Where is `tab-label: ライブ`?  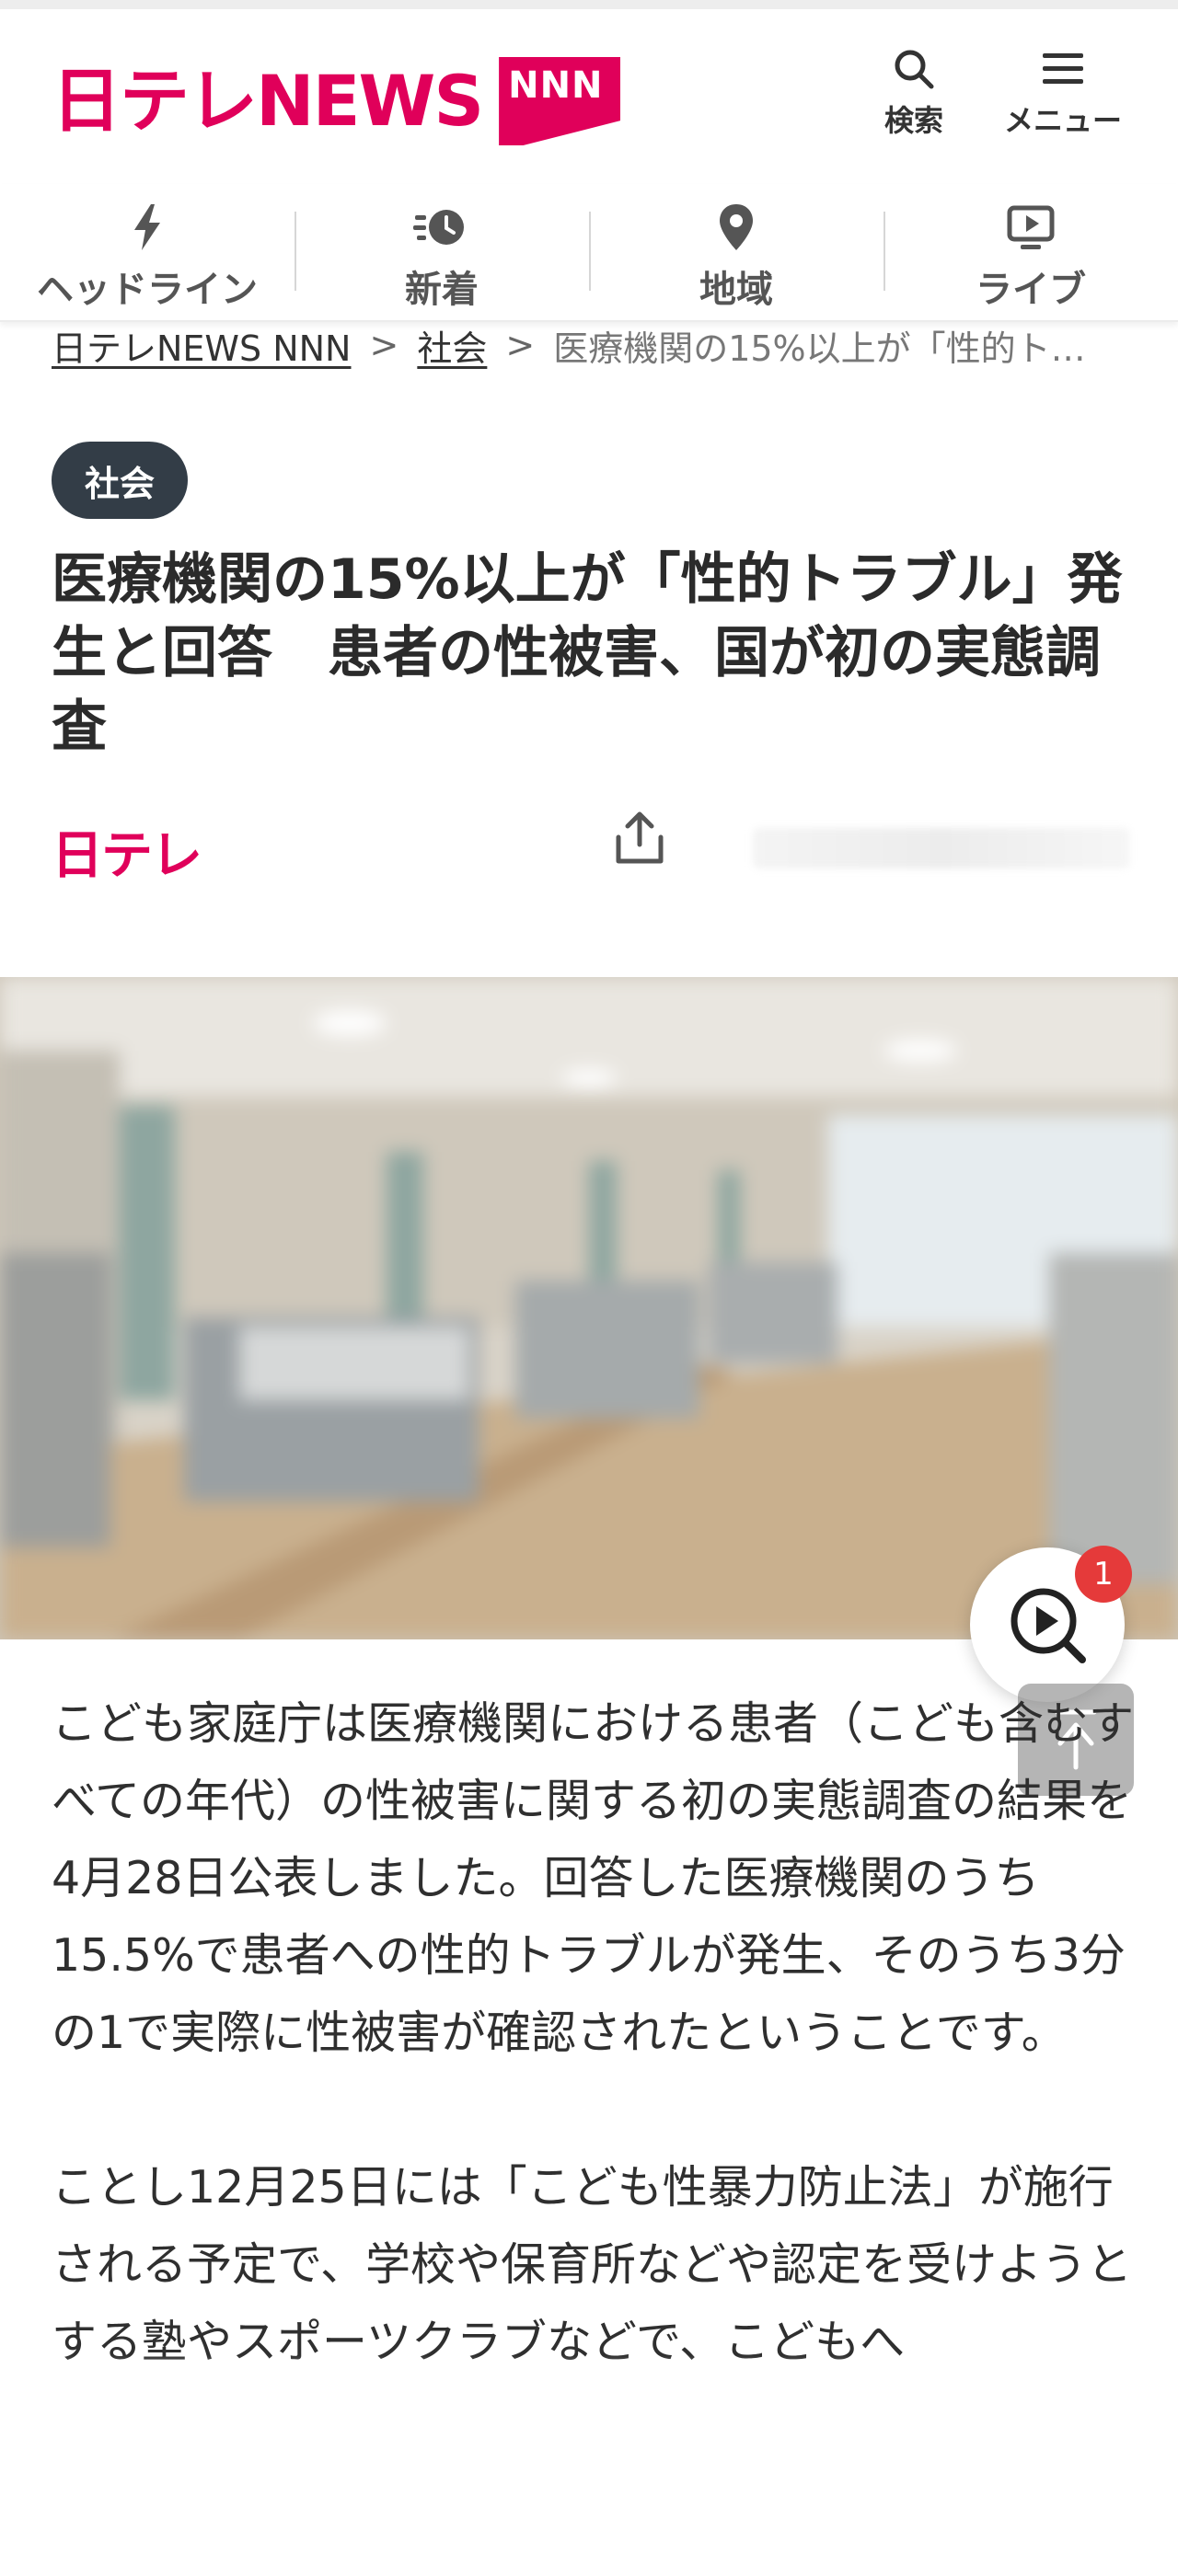
tab-label: ライブ is located at coordinates (1031, 290).